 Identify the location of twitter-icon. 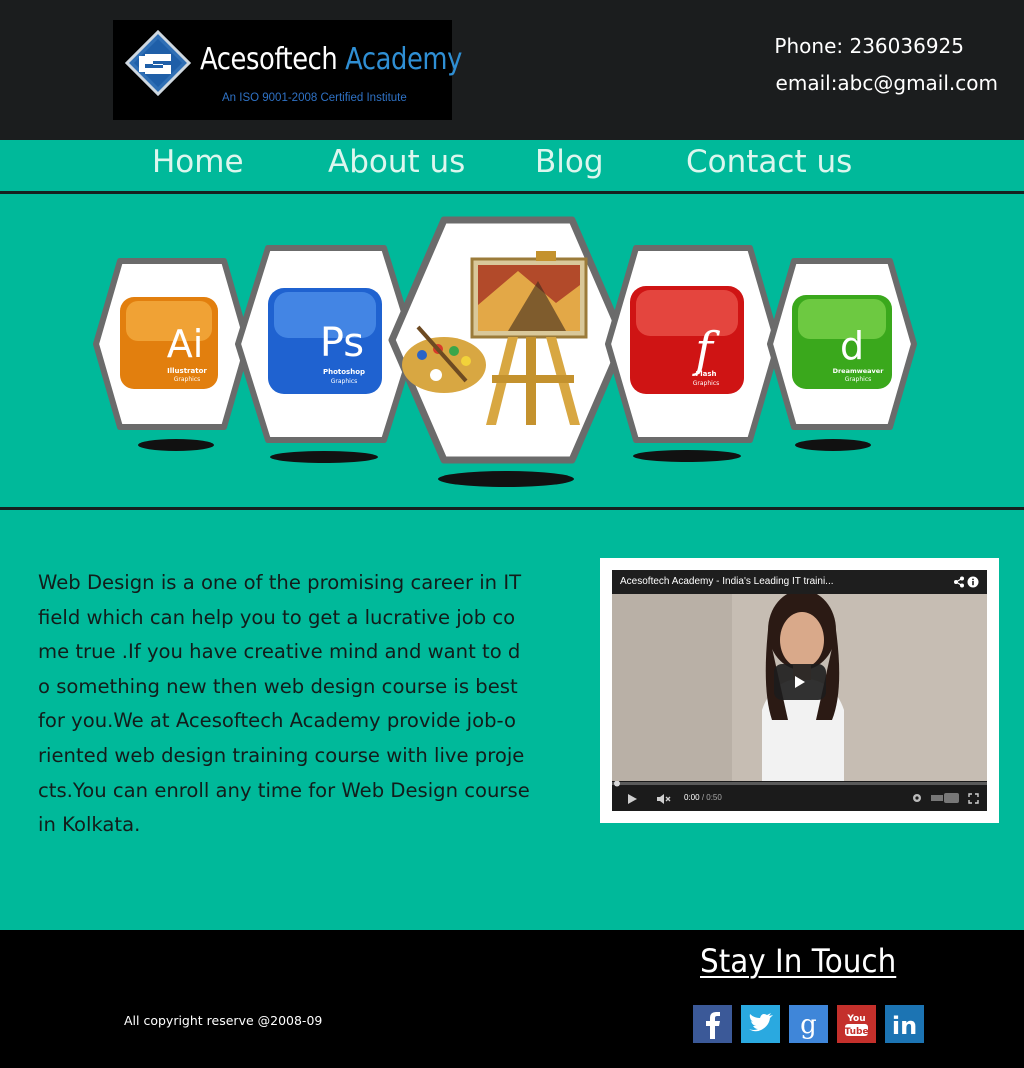
(760, 1024).